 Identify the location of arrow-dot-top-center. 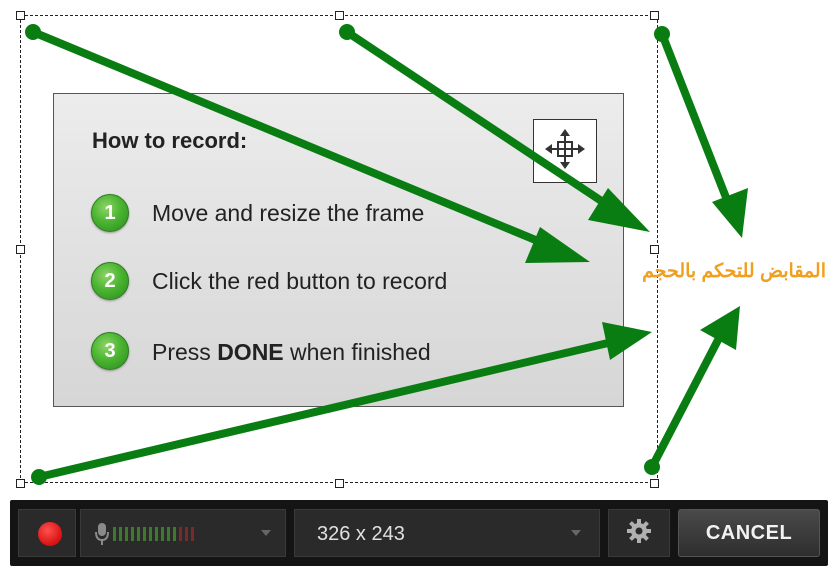
(347, 32).